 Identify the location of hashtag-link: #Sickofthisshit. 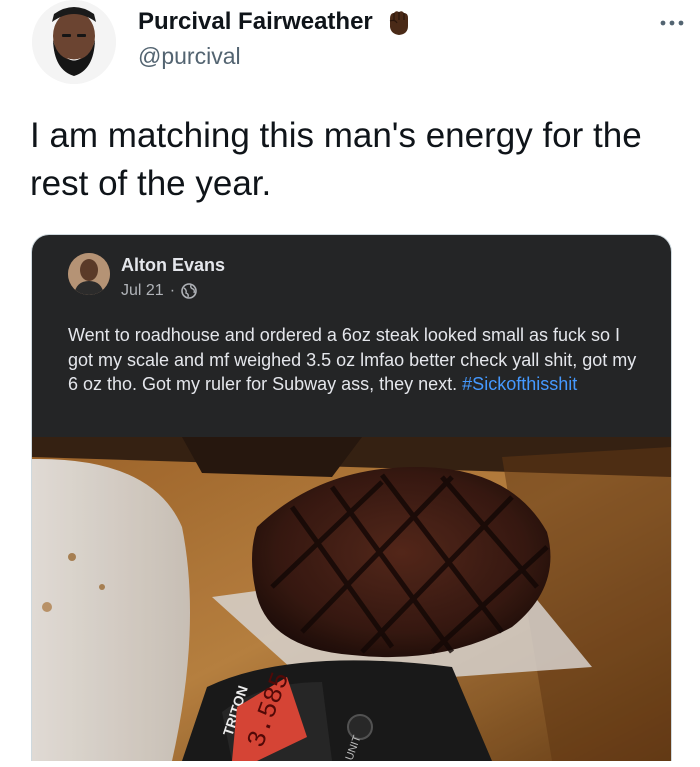
(519, 384).